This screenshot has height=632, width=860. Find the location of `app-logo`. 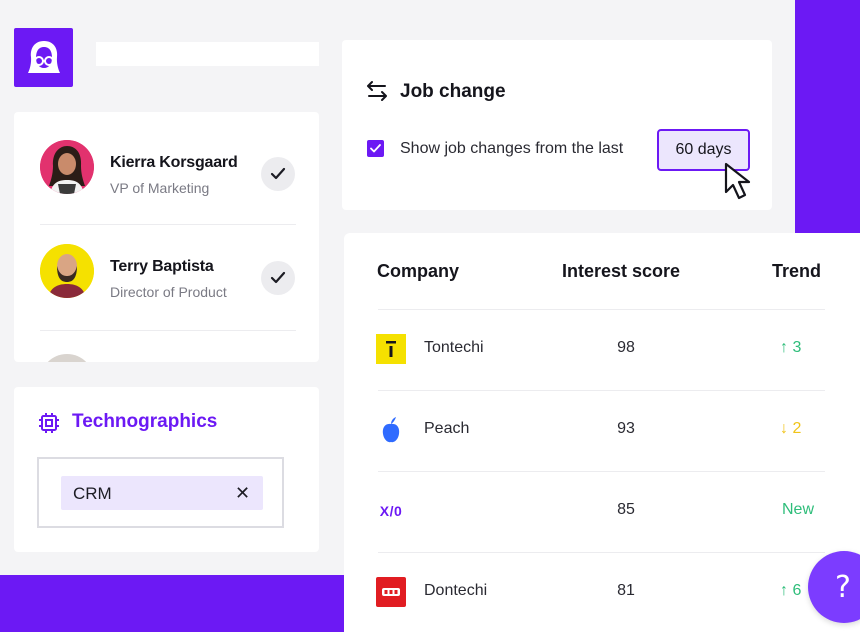

app-logo is located at coordinates (43, 57).